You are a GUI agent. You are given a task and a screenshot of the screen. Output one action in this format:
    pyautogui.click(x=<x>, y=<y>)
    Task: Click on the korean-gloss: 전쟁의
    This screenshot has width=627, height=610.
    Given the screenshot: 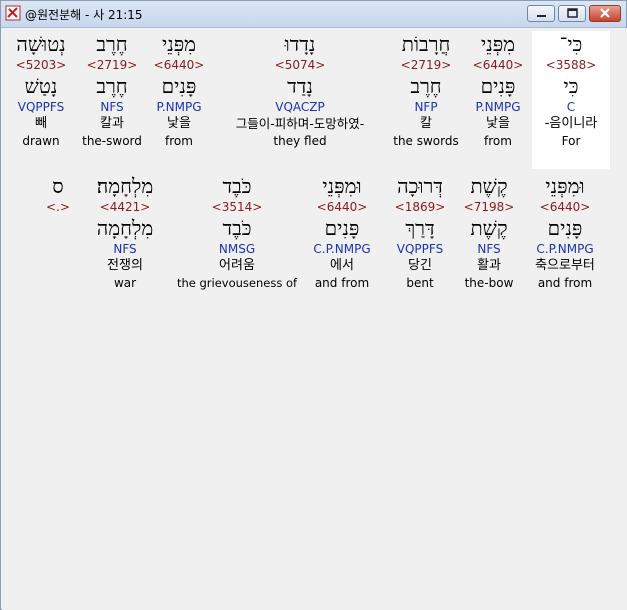 What is the action you would take?
    pyautogui.click(x=125, y=265)
    